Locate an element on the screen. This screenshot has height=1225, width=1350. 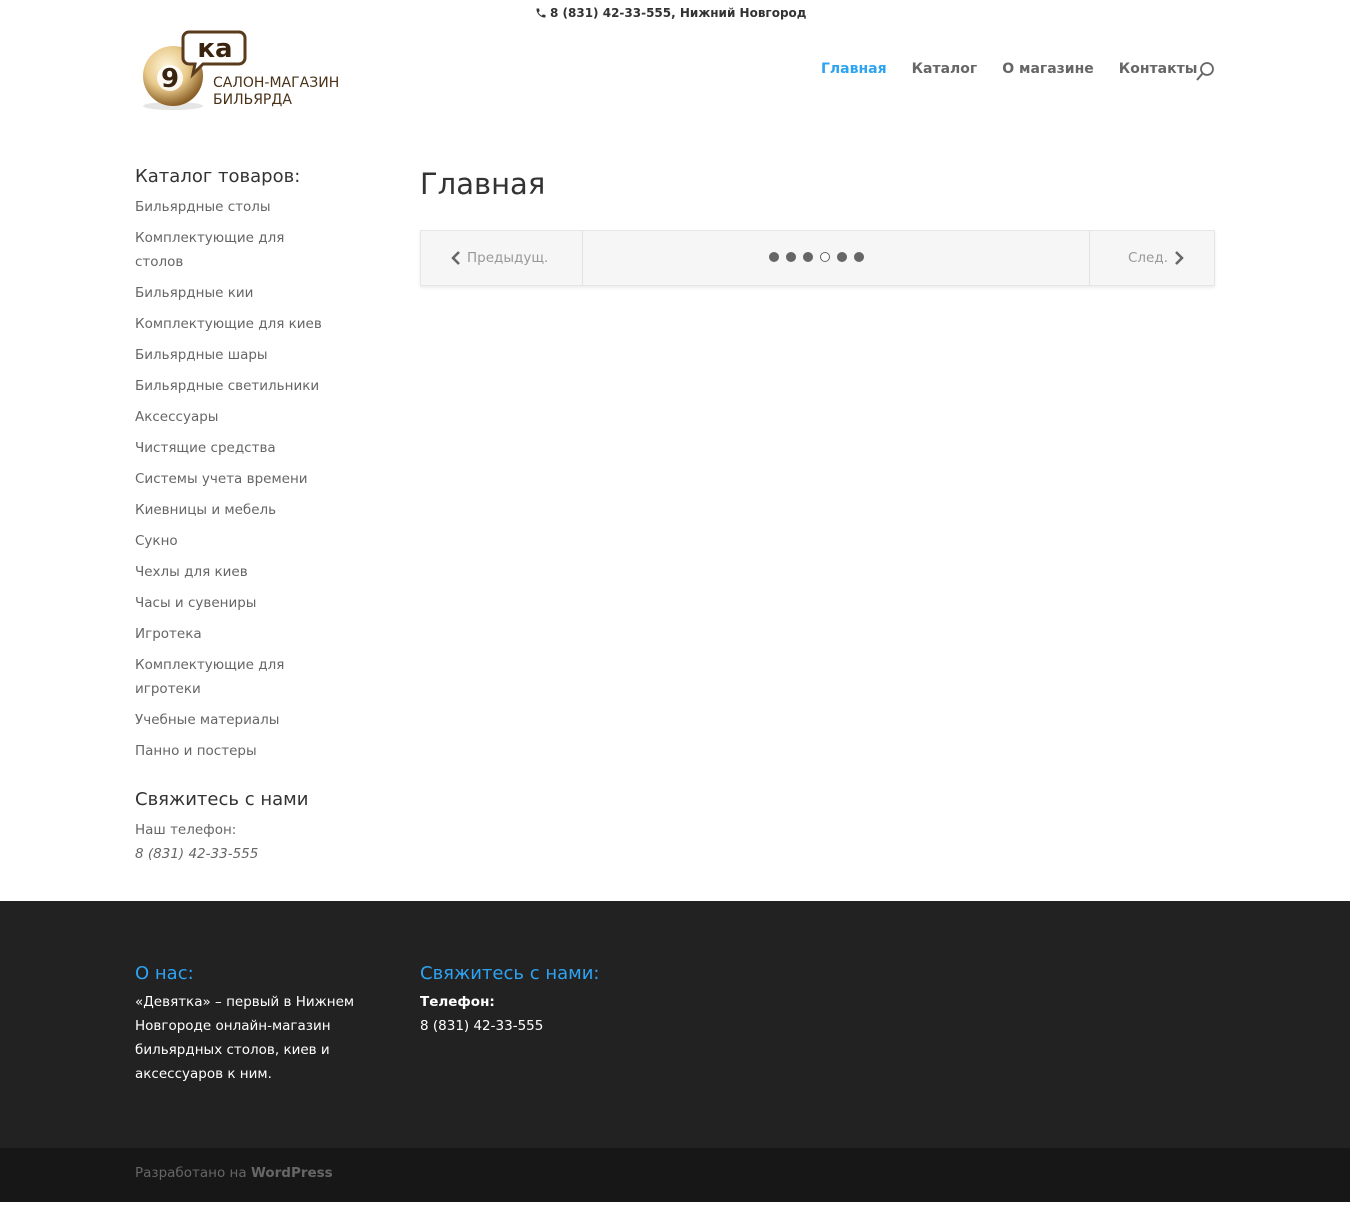
category-link: Аксессуары is located at coordinates (176, 417).